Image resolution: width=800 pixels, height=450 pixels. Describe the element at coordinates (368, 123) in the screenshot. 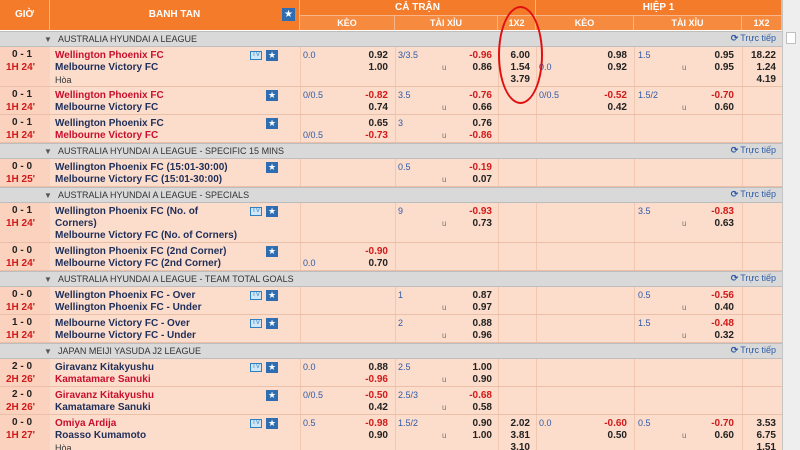

I see `ft-home-odds: 0.65` at that location.